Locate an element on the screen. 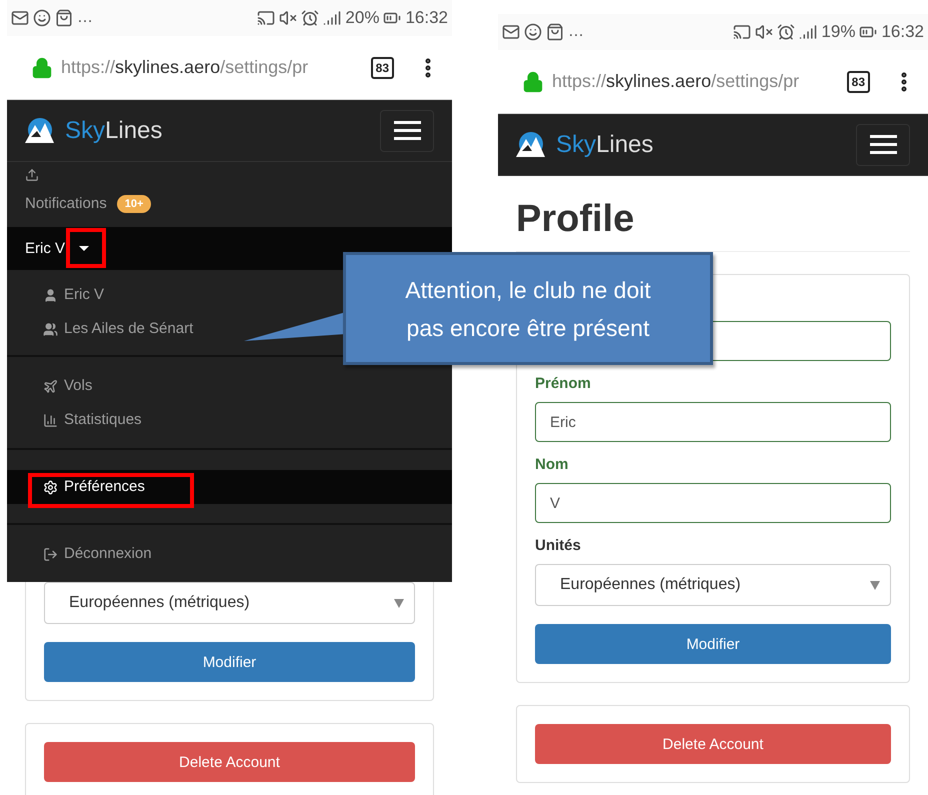  user-icon is located at coordinates (50, 295).